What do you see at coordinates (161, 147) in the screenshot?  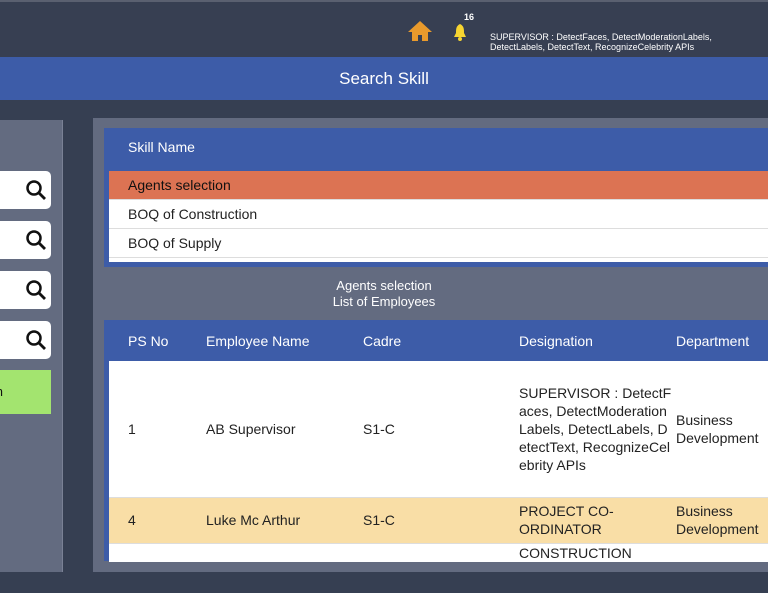 I see `skill-name-header: Skill Name` at bounding box center [161, 147].